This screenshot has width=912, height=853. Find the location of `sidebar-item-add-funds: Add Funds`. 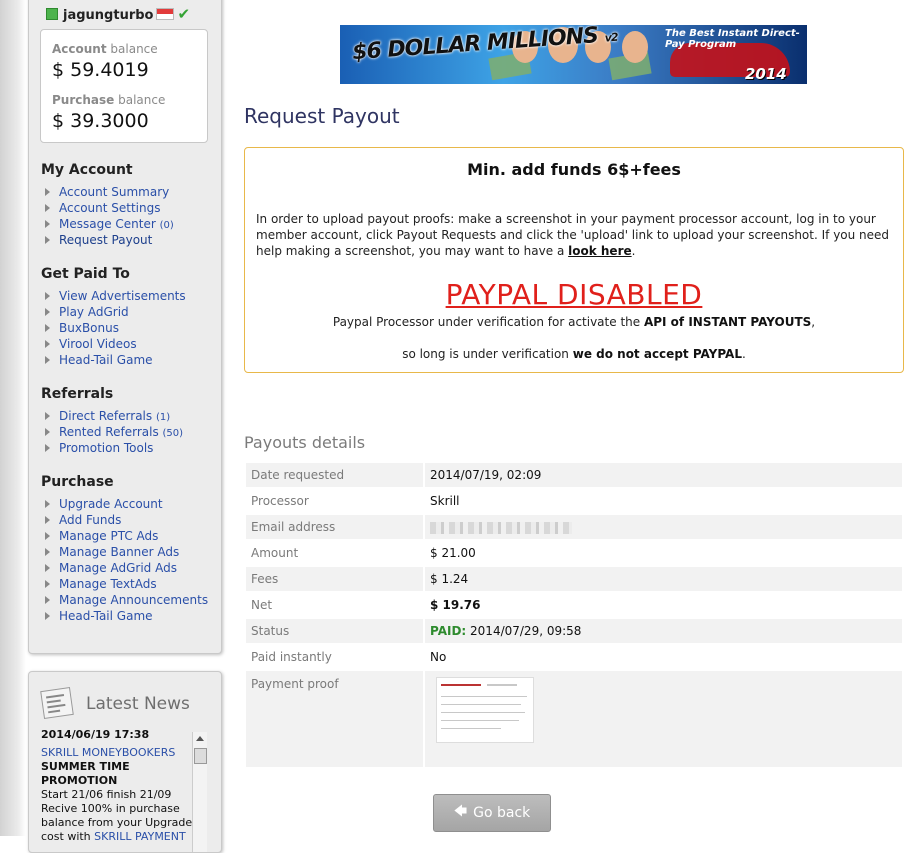

sidebar-item-add-funds: Add Funds is located at coordinates (83, 520).